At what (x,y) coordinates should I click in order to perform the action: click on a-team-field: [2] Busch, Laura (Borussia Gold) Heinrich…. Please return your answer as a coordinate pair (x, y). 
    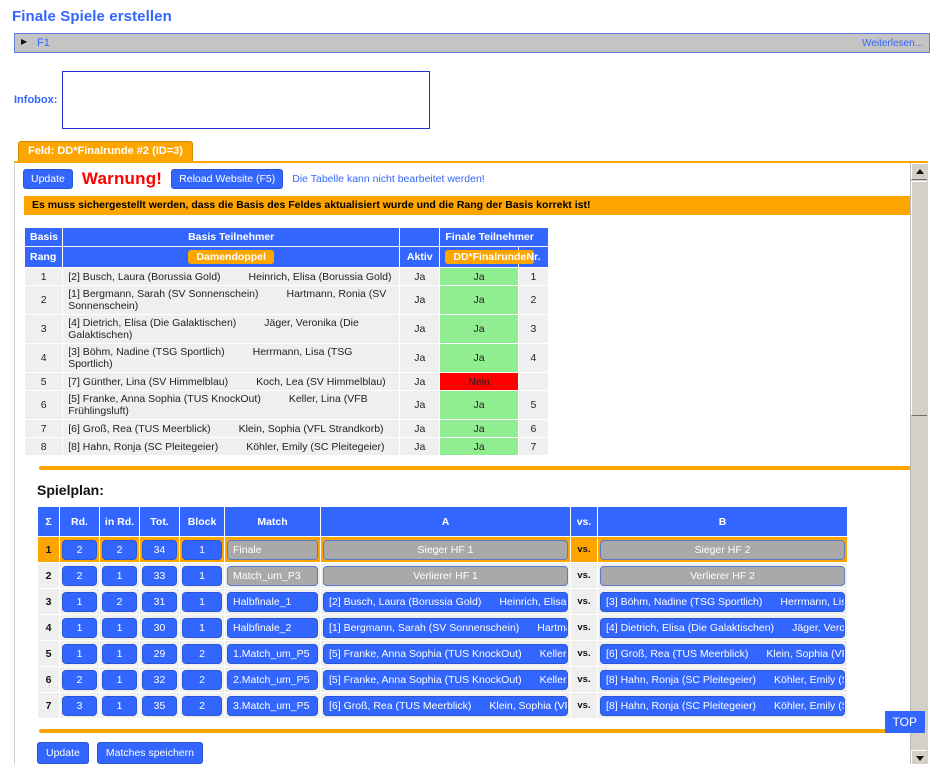
    Looking at the image, I should click on (445, 601).